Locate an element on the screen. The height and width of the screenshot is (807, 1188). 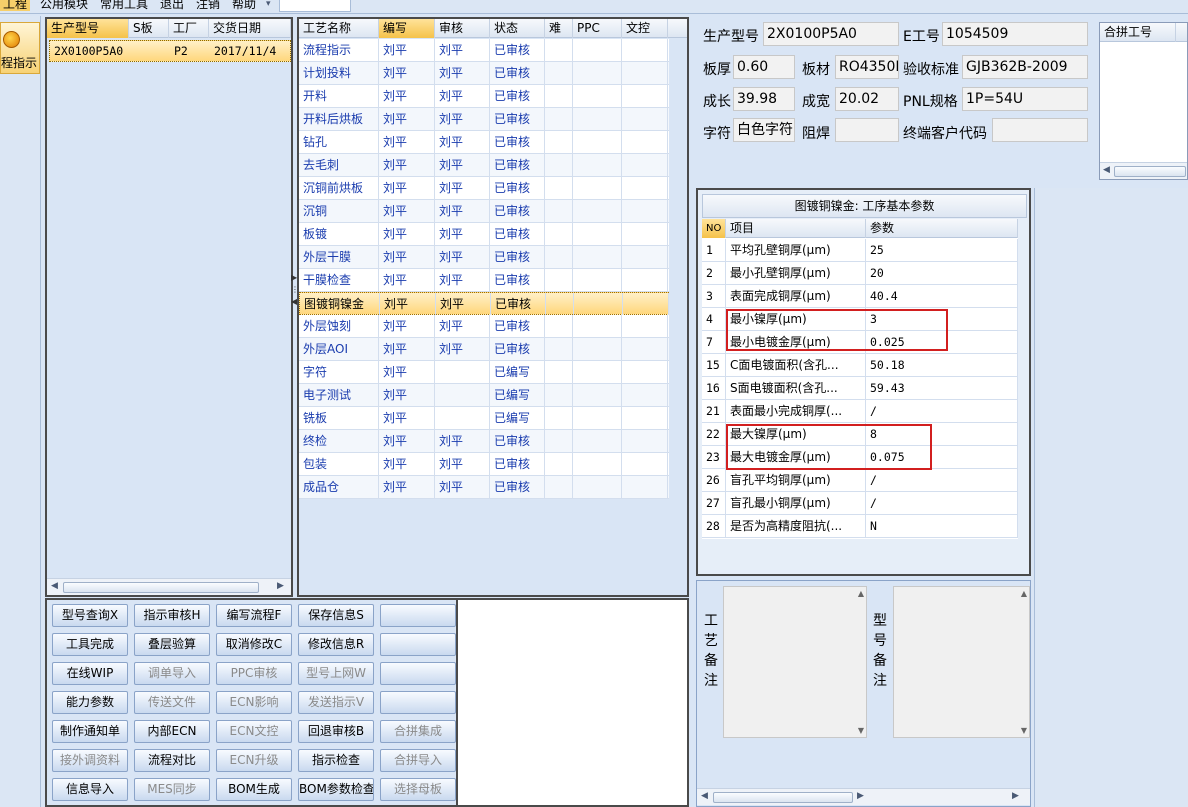
action-button-5-0: 接外调资料 is located at coordinates (90, 760).